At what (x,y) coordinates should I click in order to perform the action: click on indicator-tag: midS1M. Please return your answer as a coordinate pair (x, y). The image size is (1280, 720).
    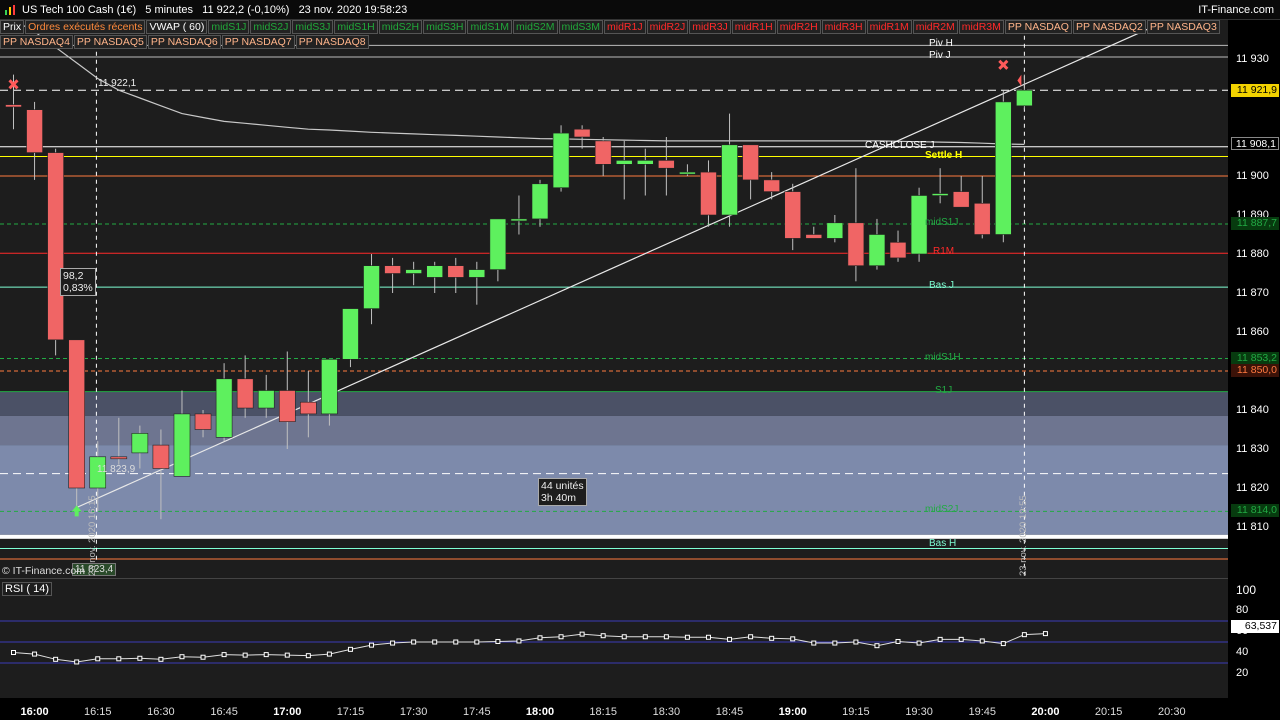
    Looking at the image, I should click on (489, 27).